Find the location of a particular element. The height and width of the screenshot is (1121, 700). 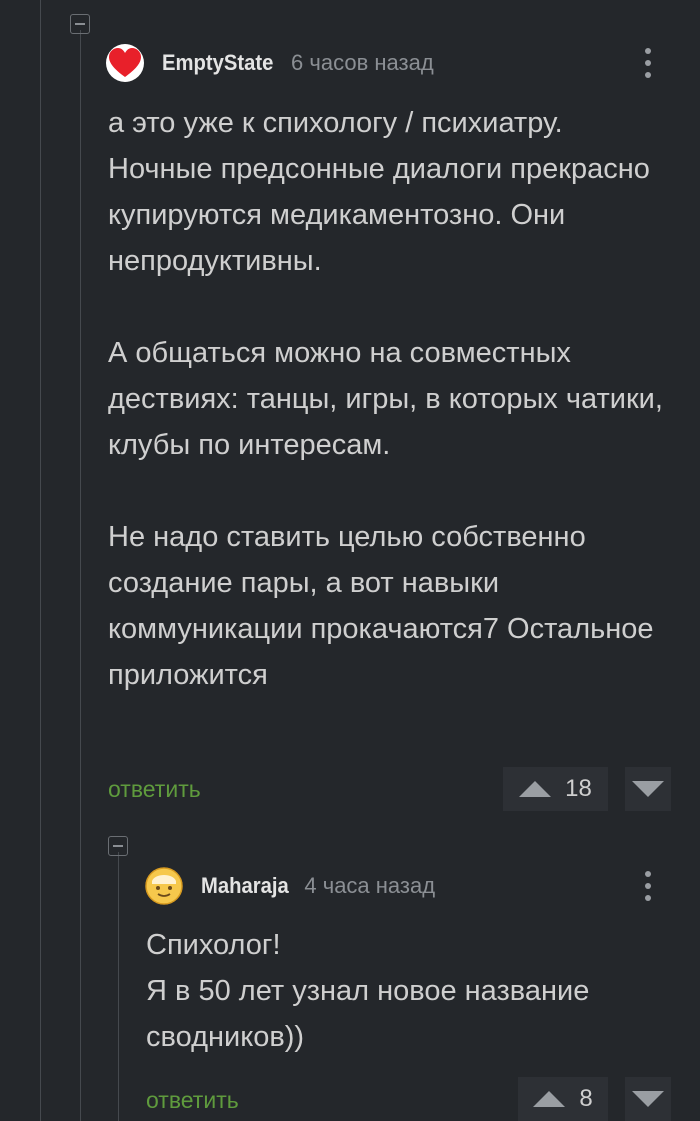

heart-avatar-icon is located at coordinates (125, 63).